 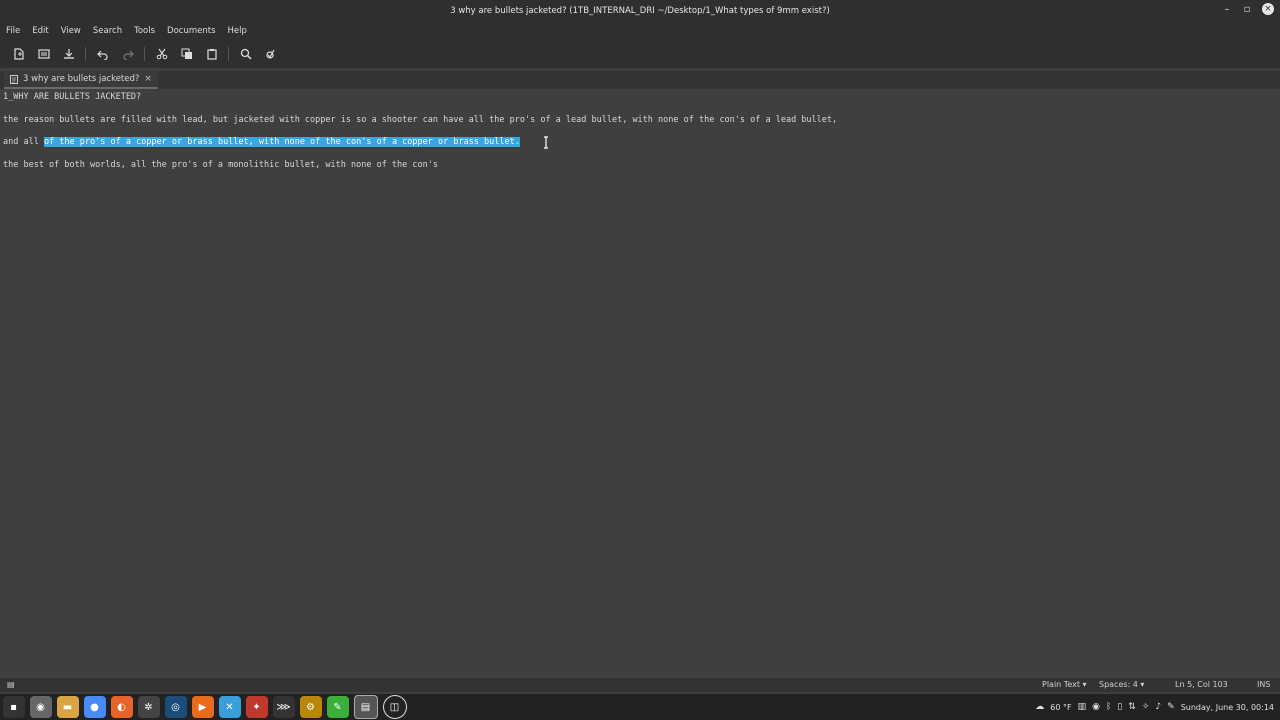 I want to click on files-icon: ◉, so click(x=40, y=707).